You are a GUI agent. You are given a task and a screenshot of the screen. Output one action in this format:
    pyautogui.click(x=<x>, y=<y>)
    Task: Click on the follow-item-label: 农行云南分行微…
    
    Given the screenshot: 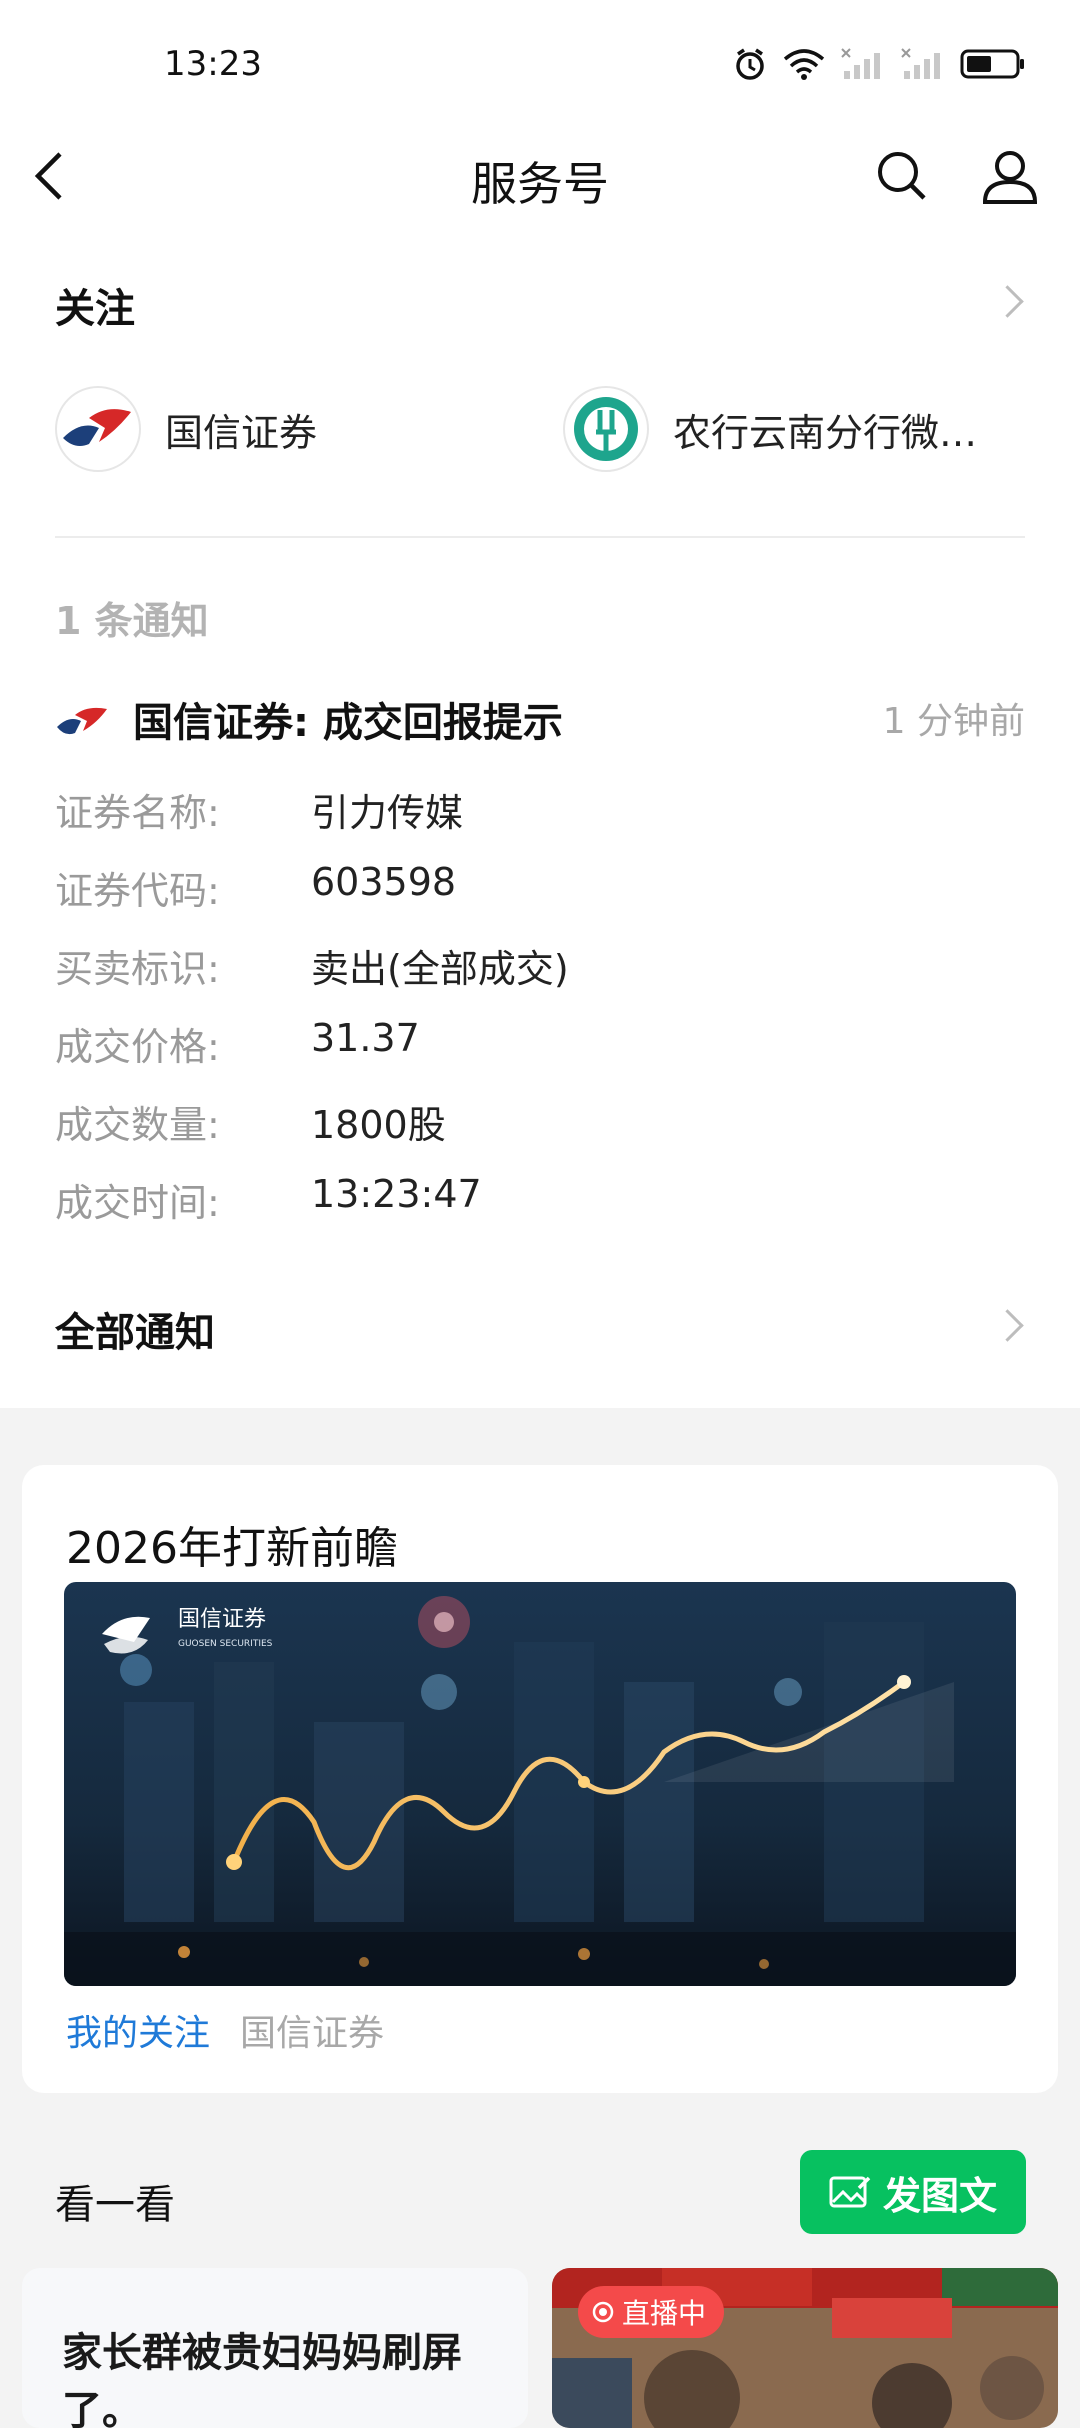 What is the action you would take?
    pyautogui.click(x=825, y=432)
    